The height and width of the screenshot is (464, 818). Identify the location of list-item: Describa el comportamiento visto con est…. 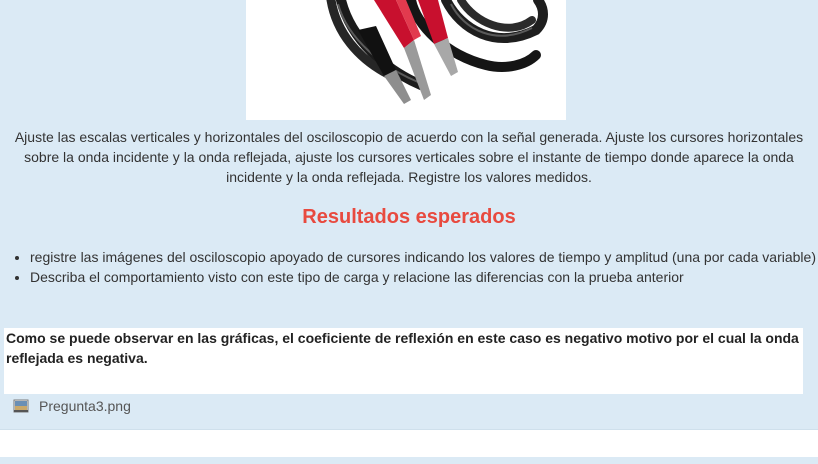
(424, 277).